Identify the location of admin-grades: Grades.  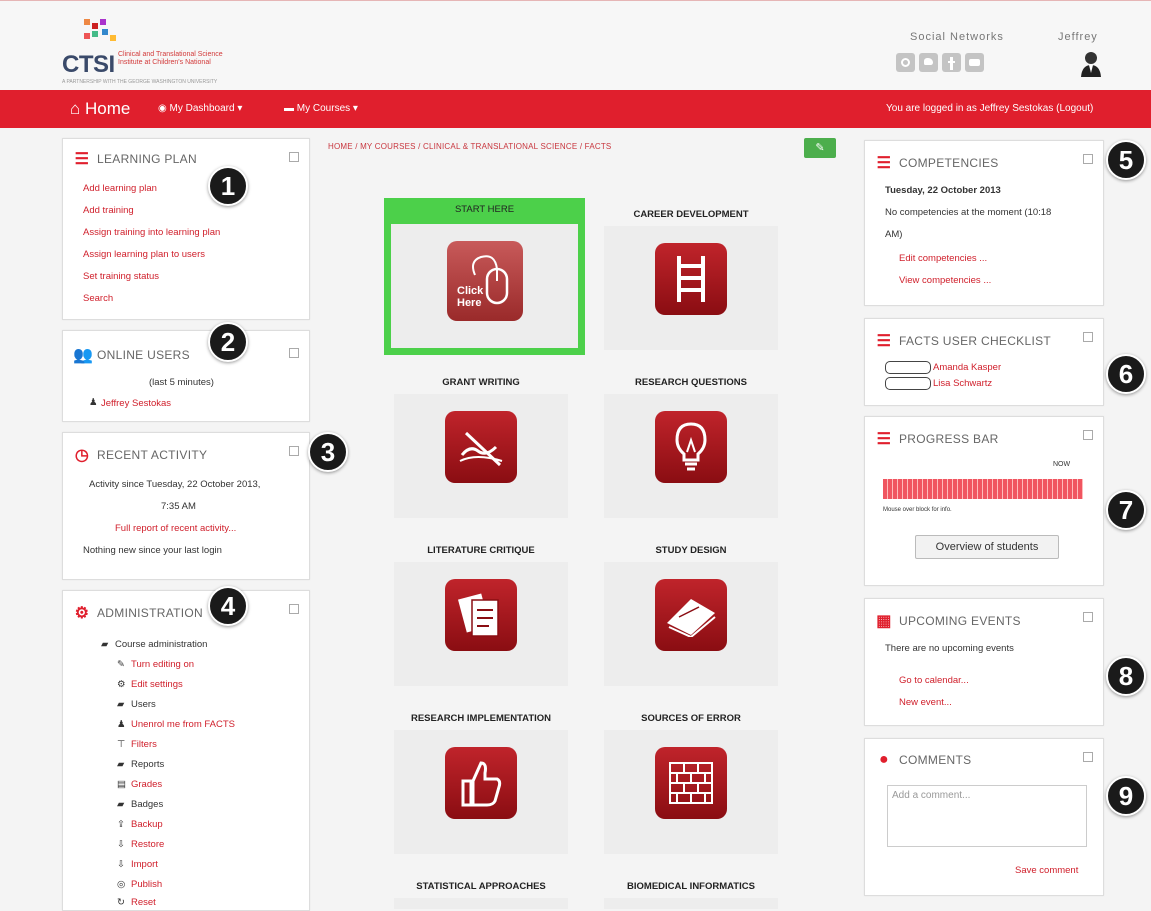
(146, 784).